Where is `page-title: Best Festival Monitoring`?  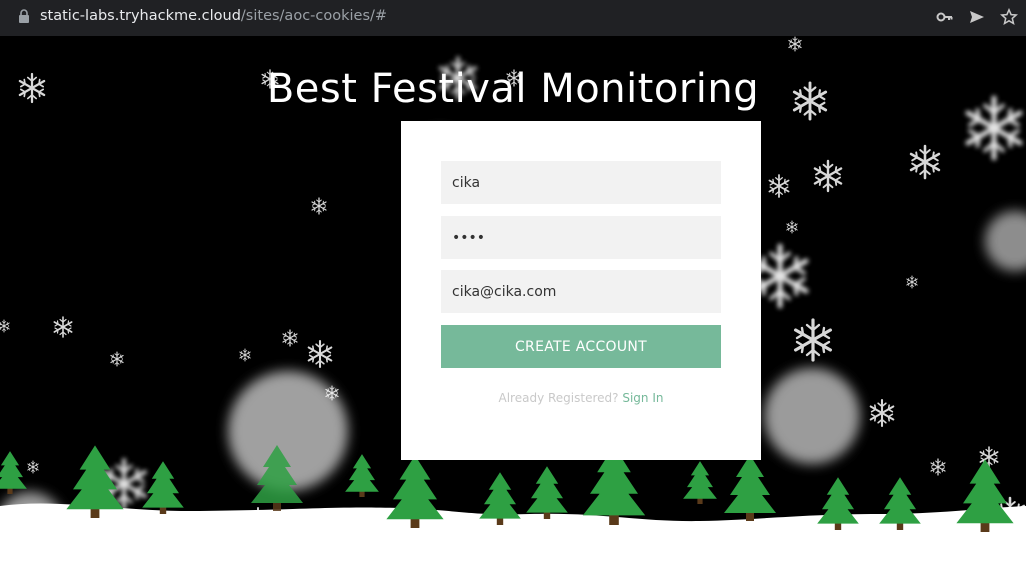 page-title: Best Festival Monitoring is located at coordinates (513, 89).